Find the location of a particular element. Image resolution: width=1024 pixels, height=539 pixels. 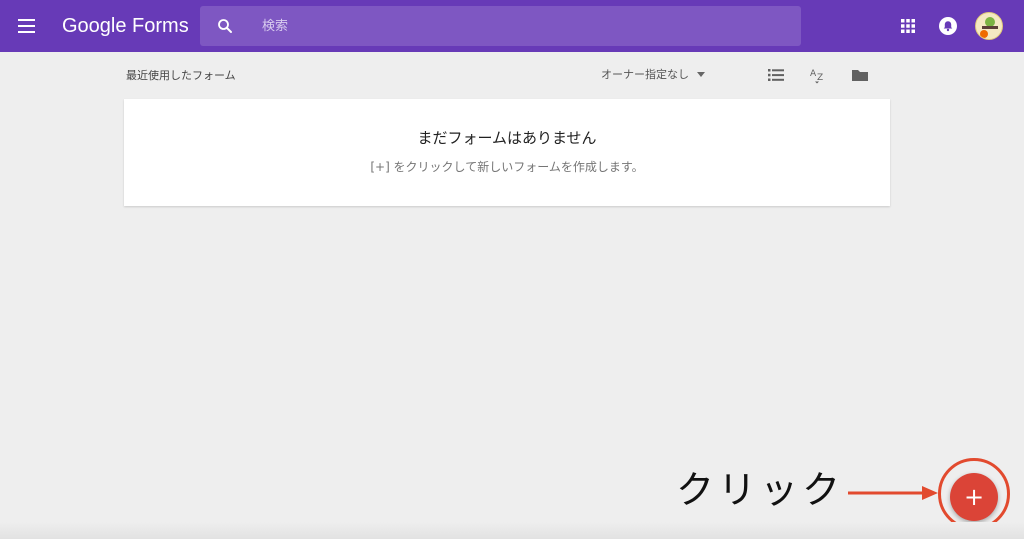

search-bar is located at coordinates (500, 26).